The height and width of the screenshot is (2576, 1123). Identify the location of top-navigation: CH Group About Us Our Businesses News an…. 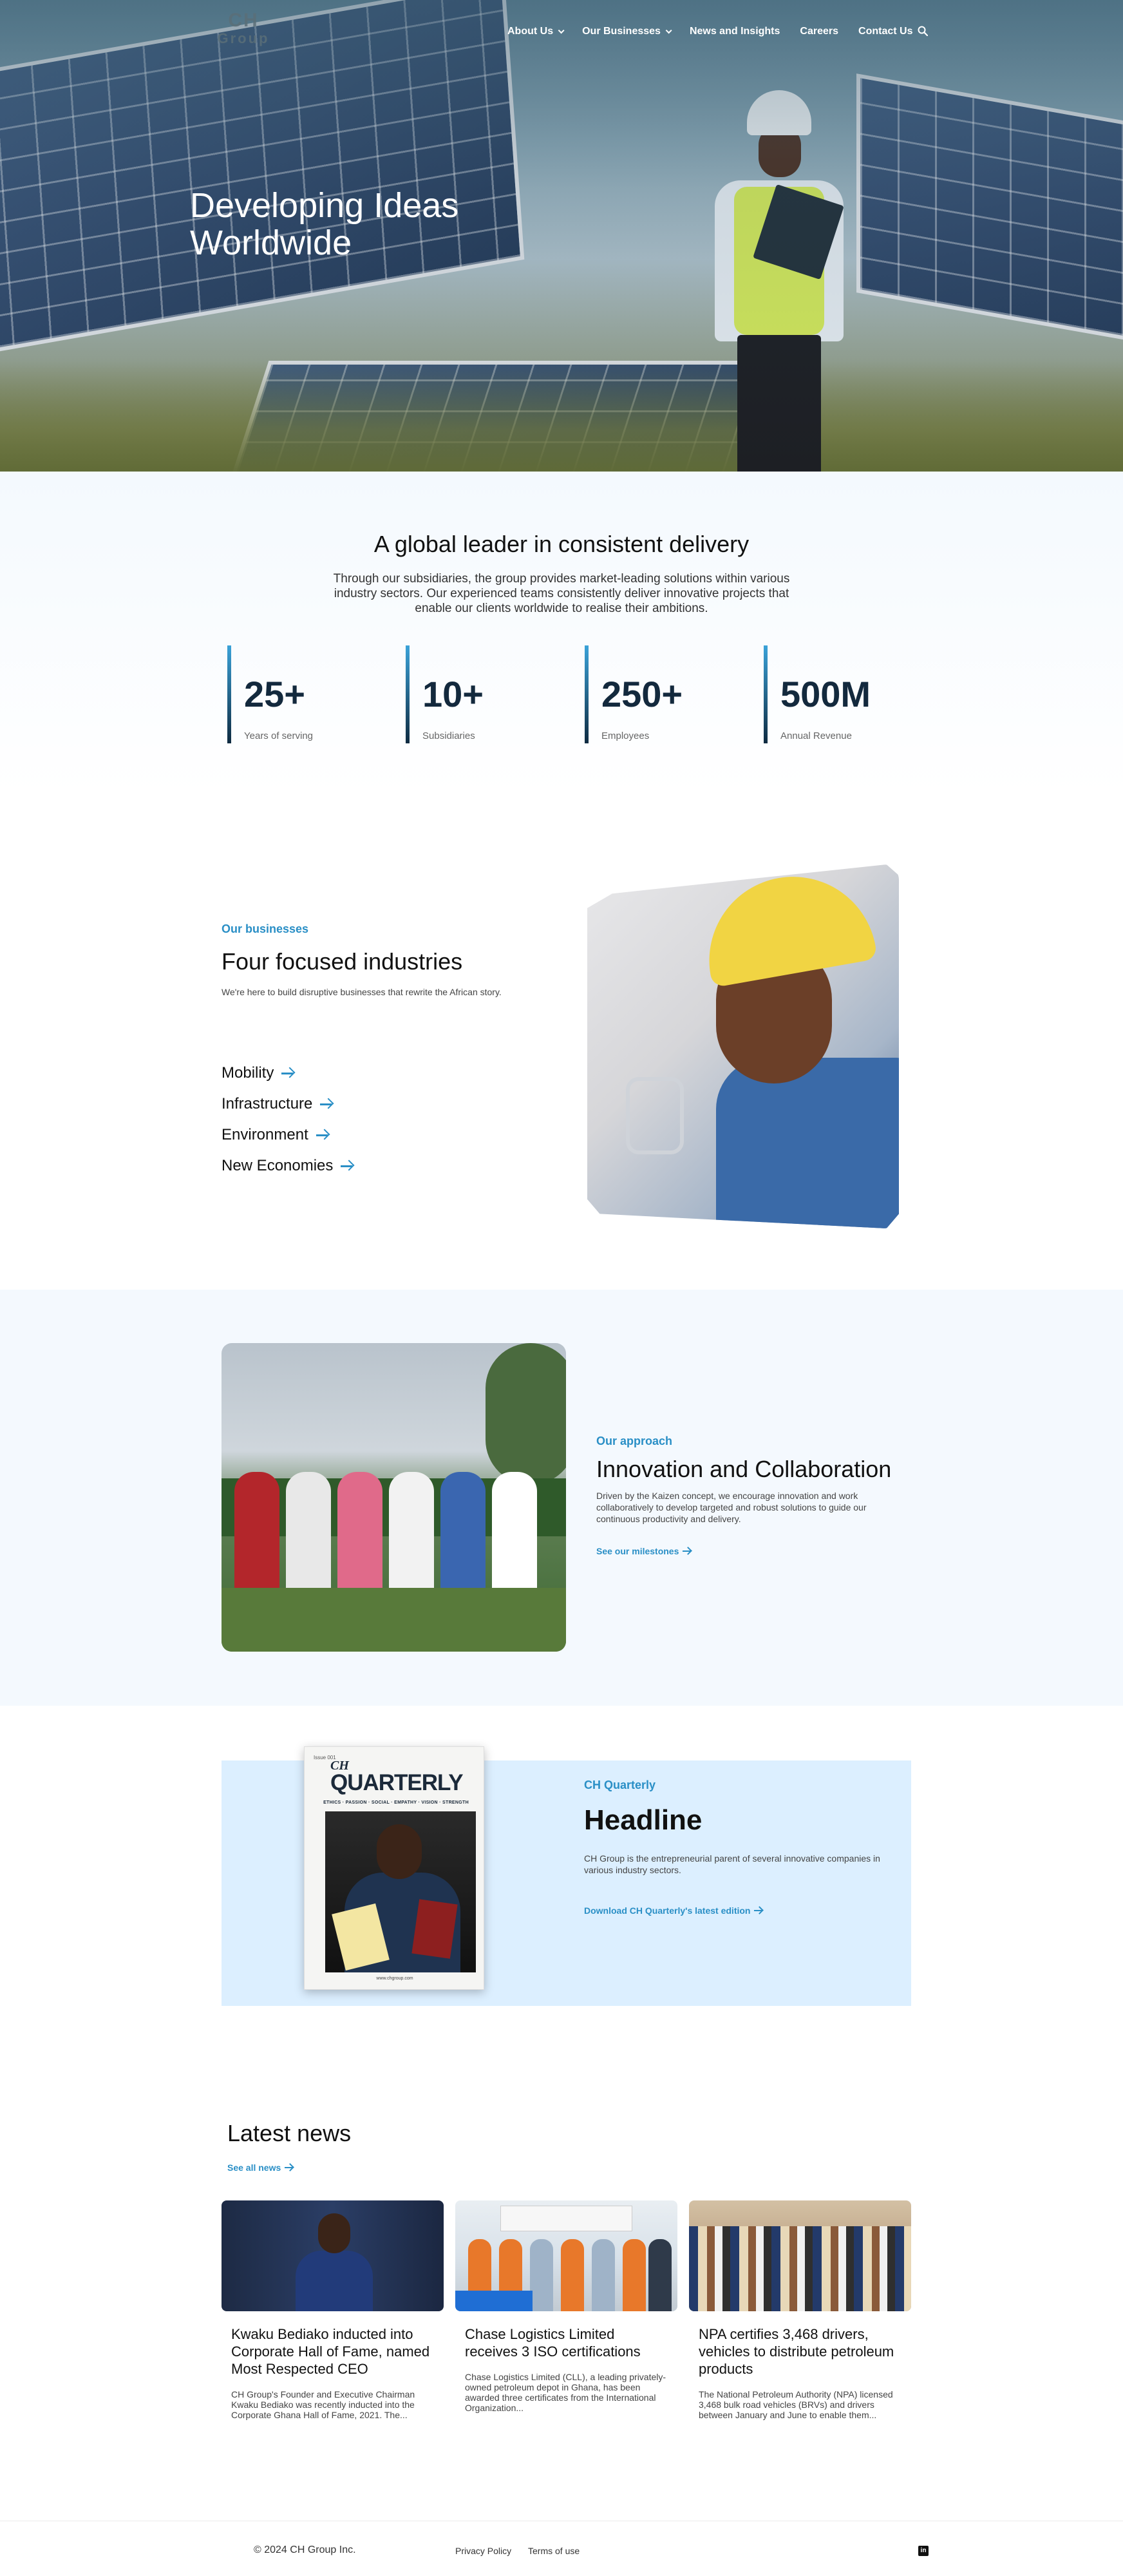
(561, 32).